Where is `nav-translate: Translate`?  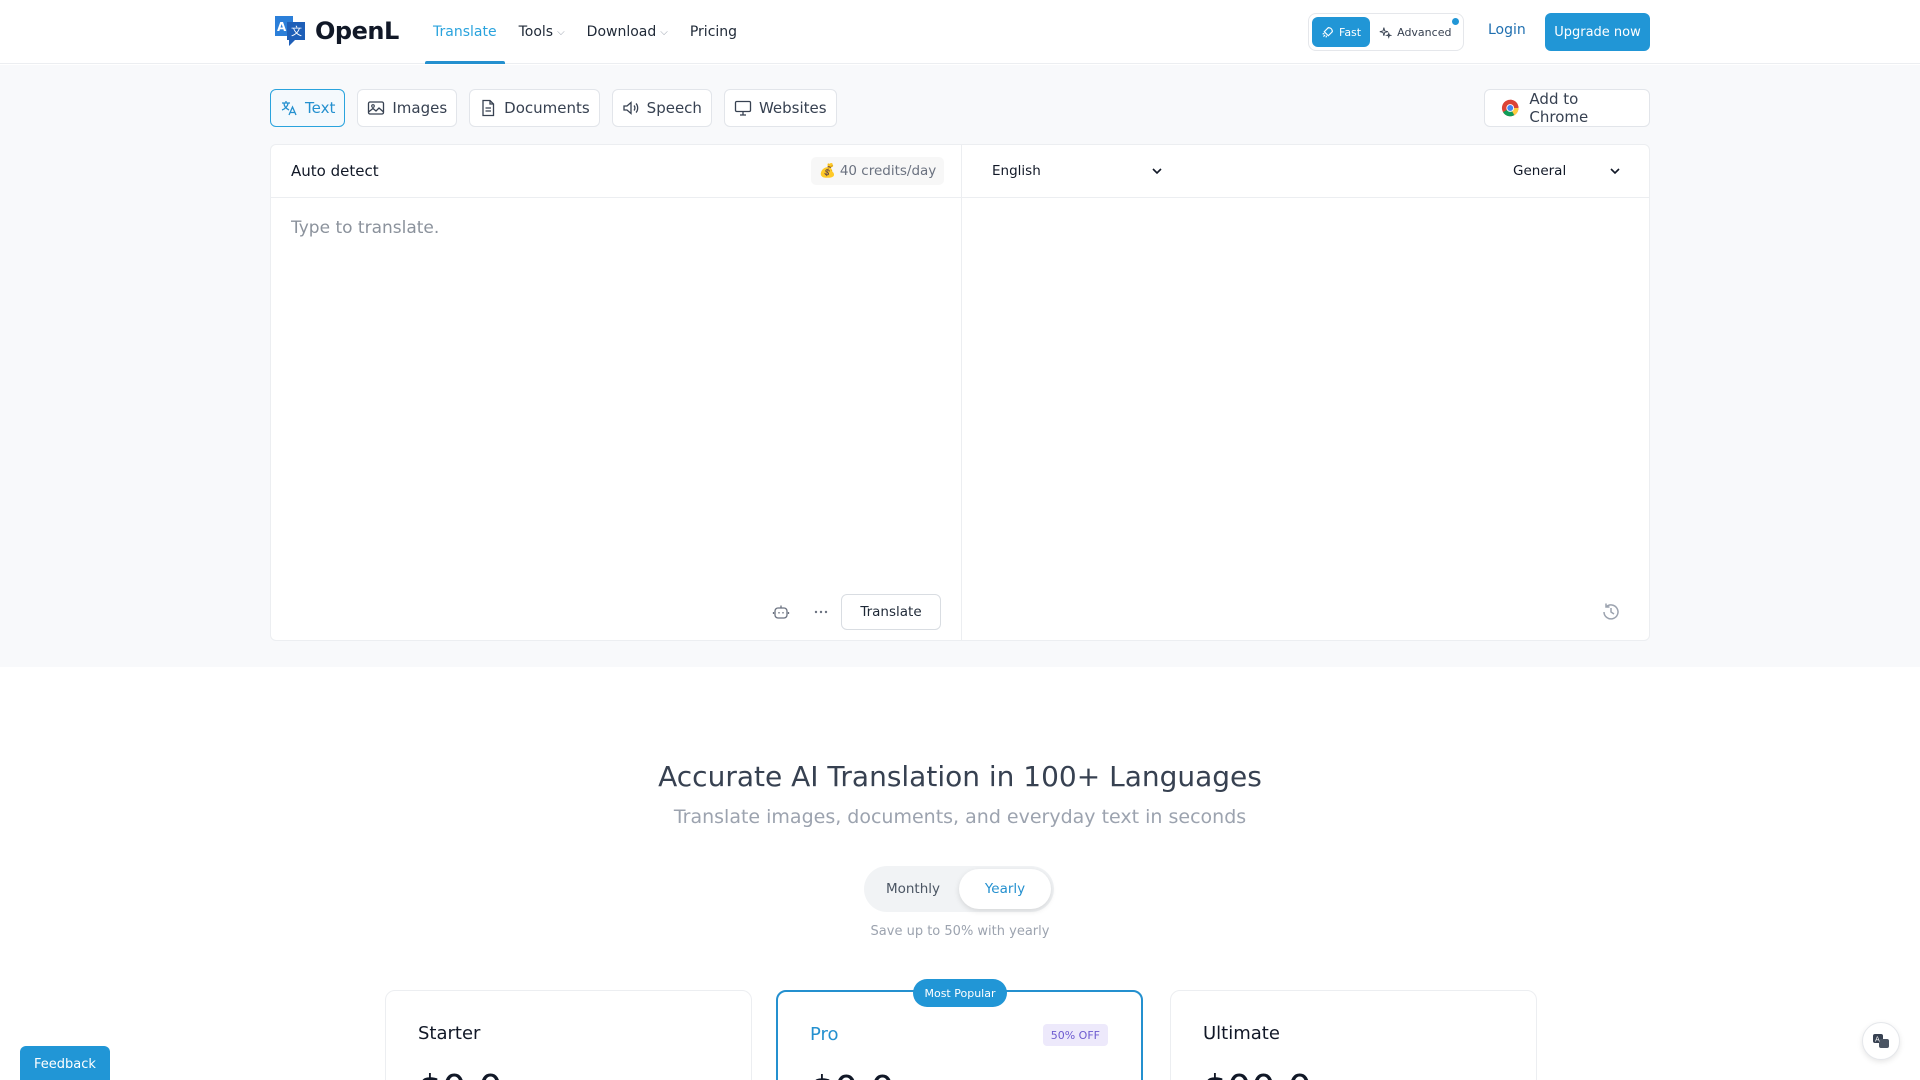 nav-translate: Translate is located at coordinates (465, 32).